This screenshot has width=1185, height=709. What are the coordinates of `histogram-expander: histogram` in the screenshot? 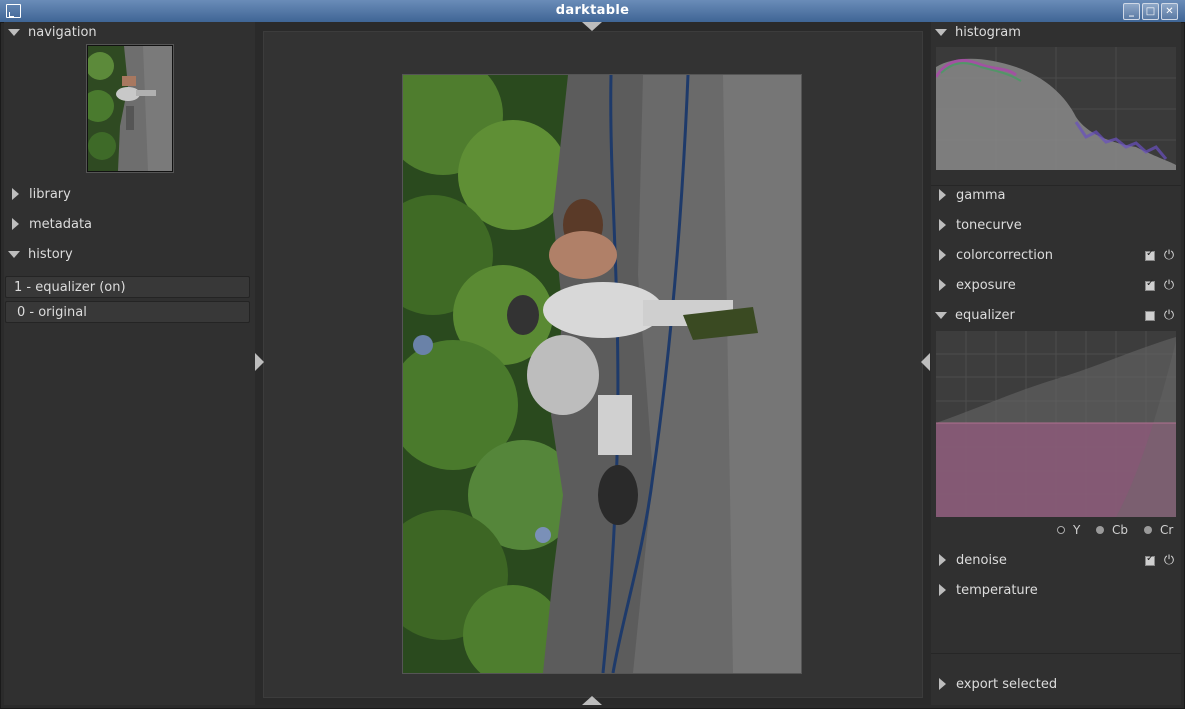 It's located at (978, 32).